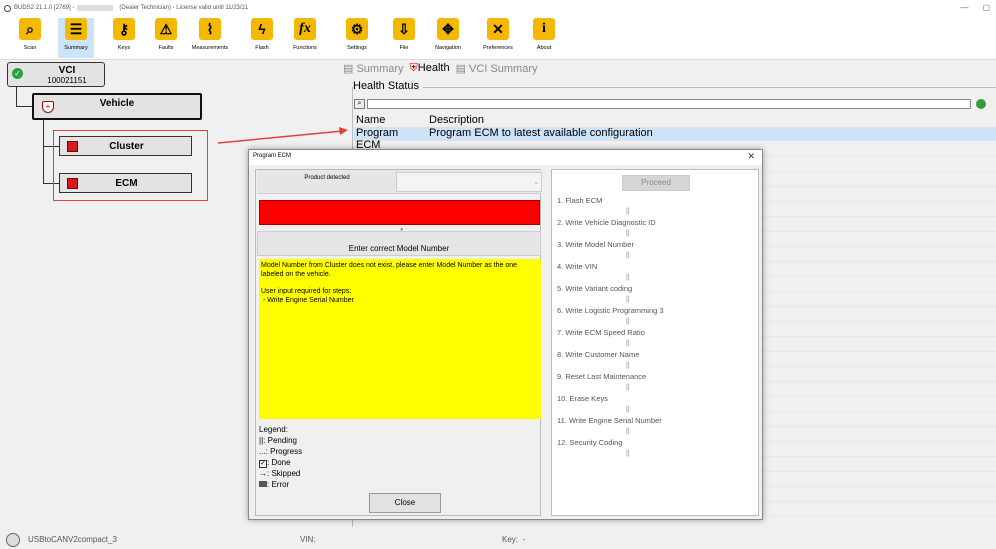  What do you see at coordinates (263, 484) in the screenshot?
I see `error-box-icon` at bounding box center [263, 484].